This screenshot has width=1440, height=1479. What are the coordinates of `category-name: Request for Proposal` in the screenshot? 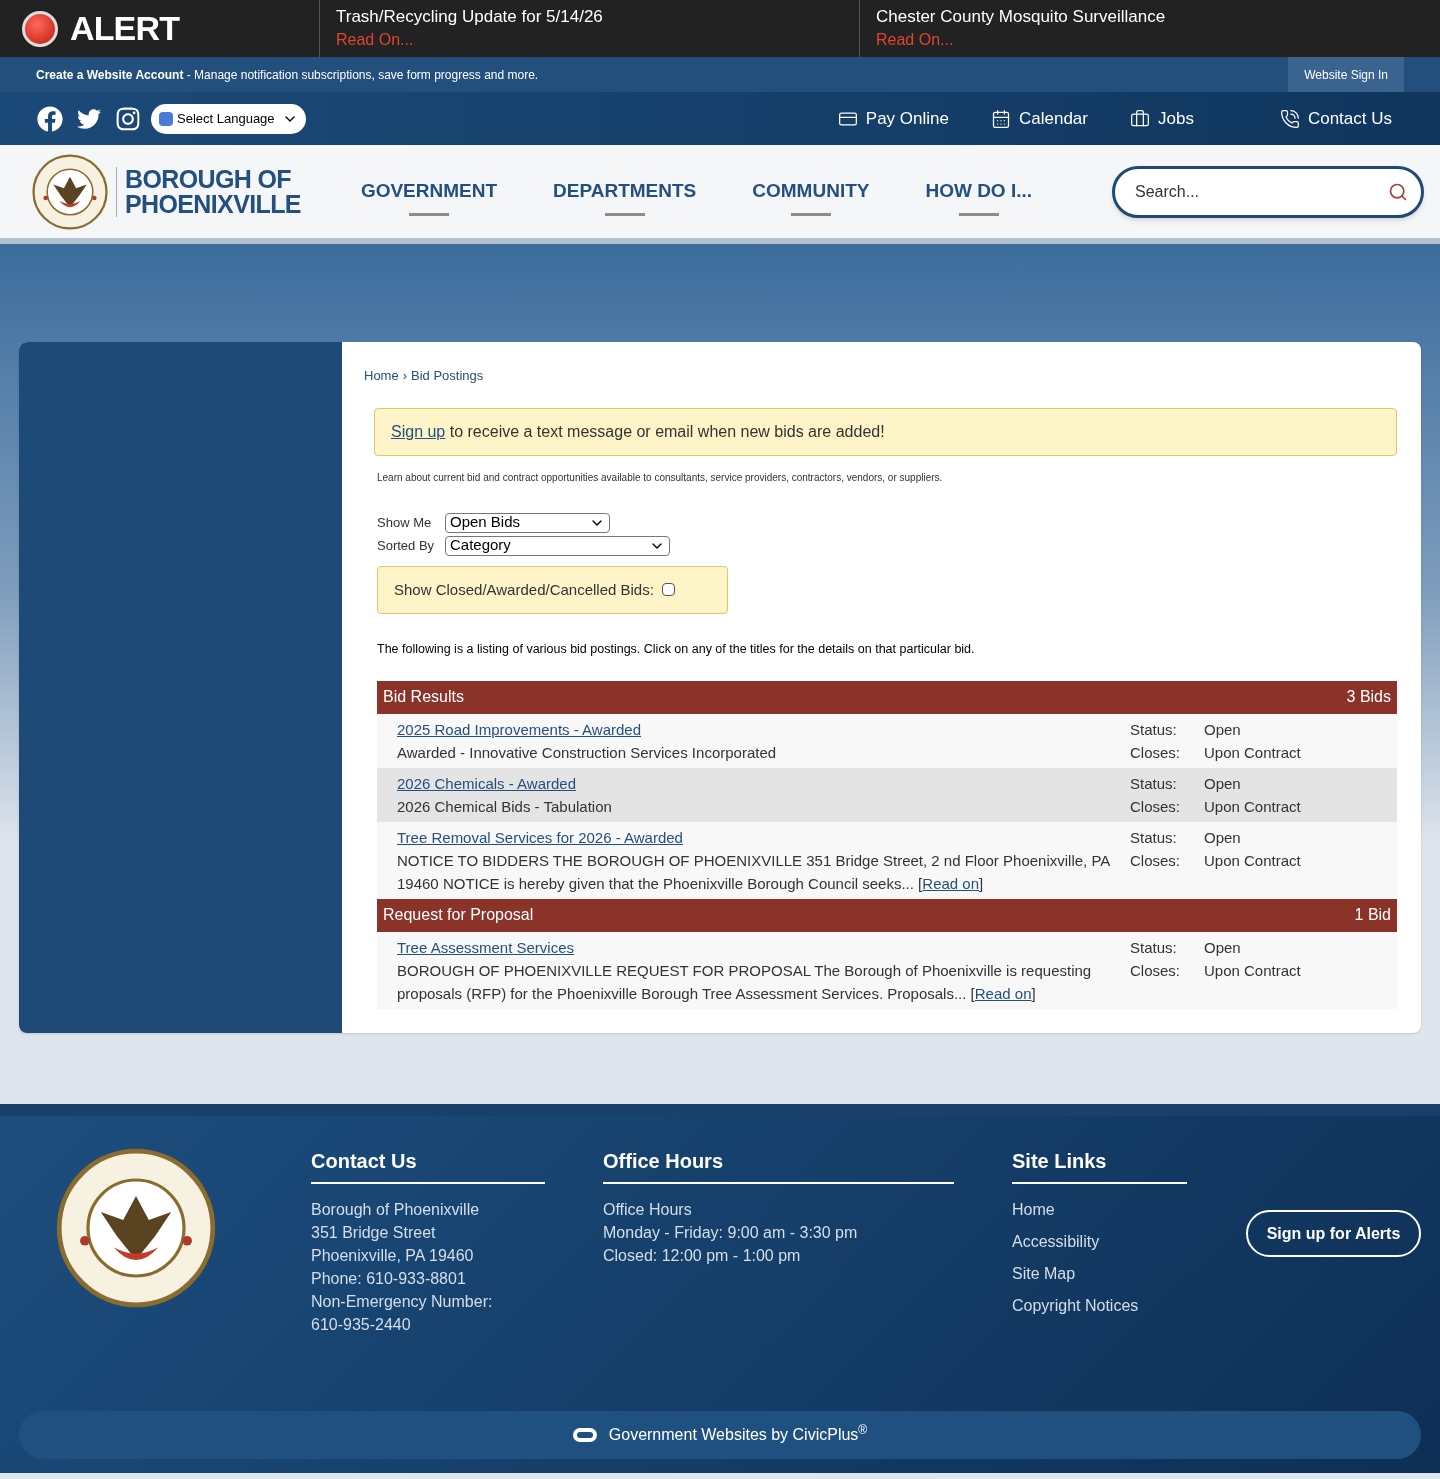 It's located at (458, 915).